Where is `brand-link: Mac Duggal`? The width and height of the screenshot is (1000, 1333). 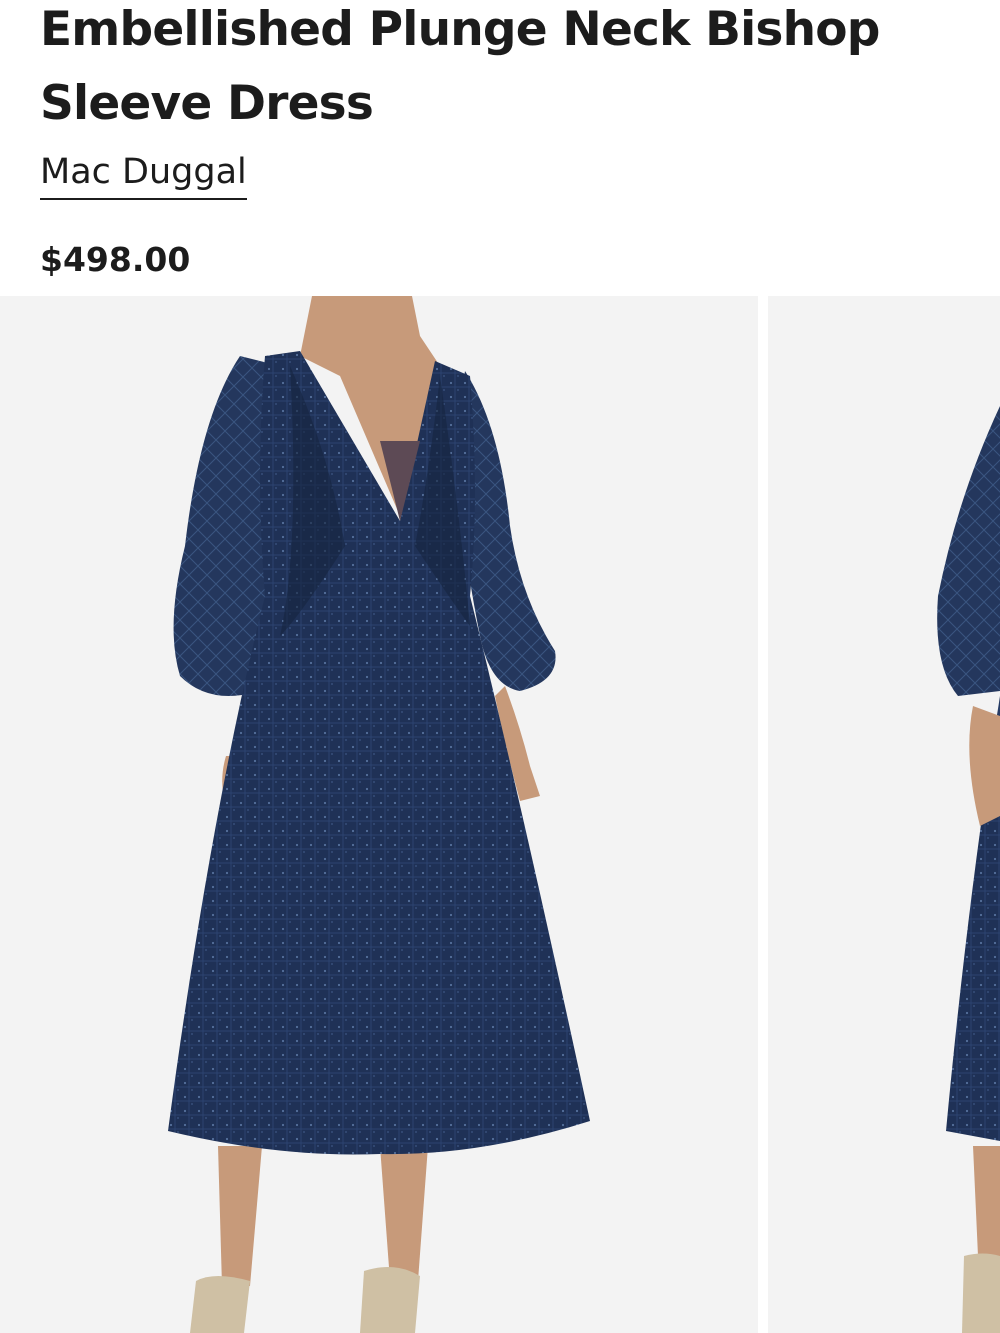 brand-link: Mac Duggal is located at coordinates (143, 175).